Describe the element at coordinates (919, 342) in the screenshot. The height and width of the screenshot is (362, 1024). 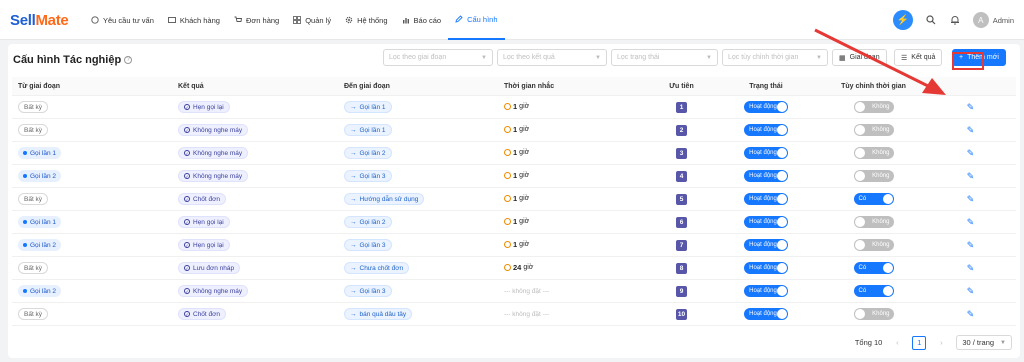
I see `page-number: 1` at that location.